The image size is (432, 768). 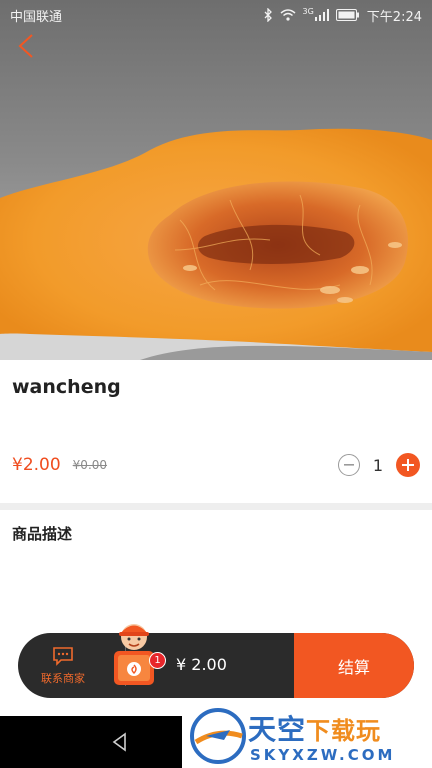 What do you see at coordinates (277, 729) in the screenshot?
I see `watermark-title-main: 天空` at bounding box center [277, 729].